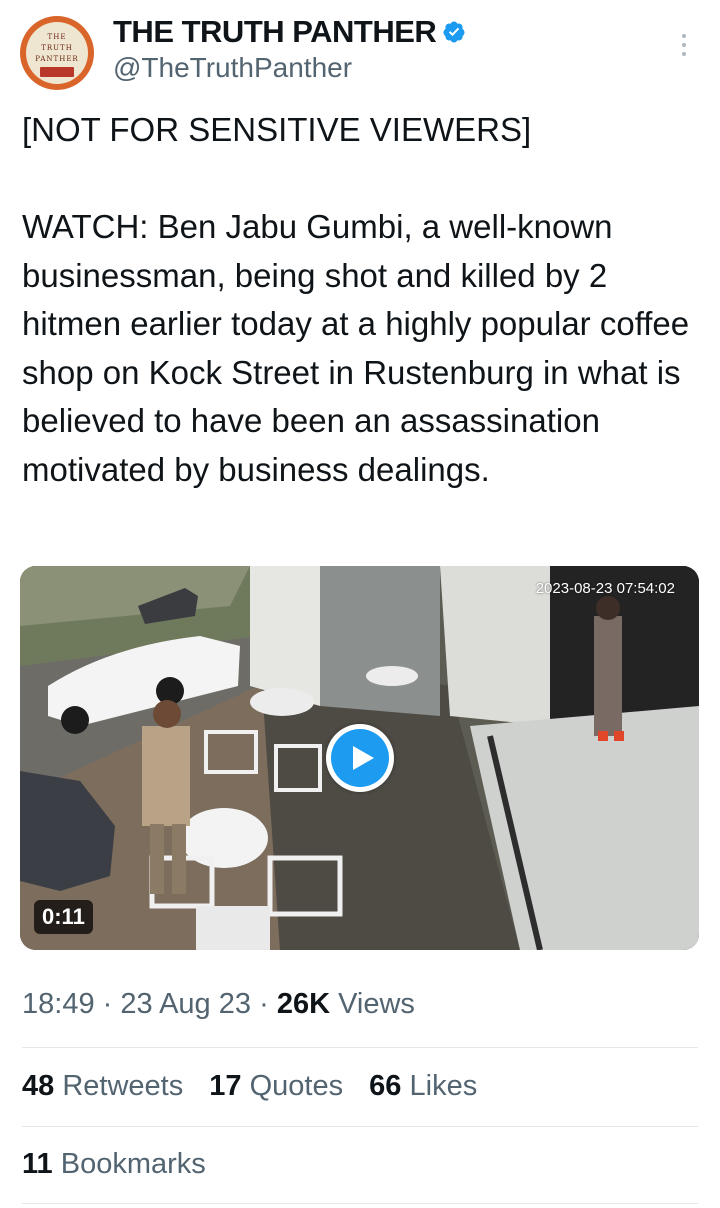 This screenshot has width=720, height=1208. Describe the element at coordinates (57, 72) in the screenshot. I see `avatar-seal` at that location.